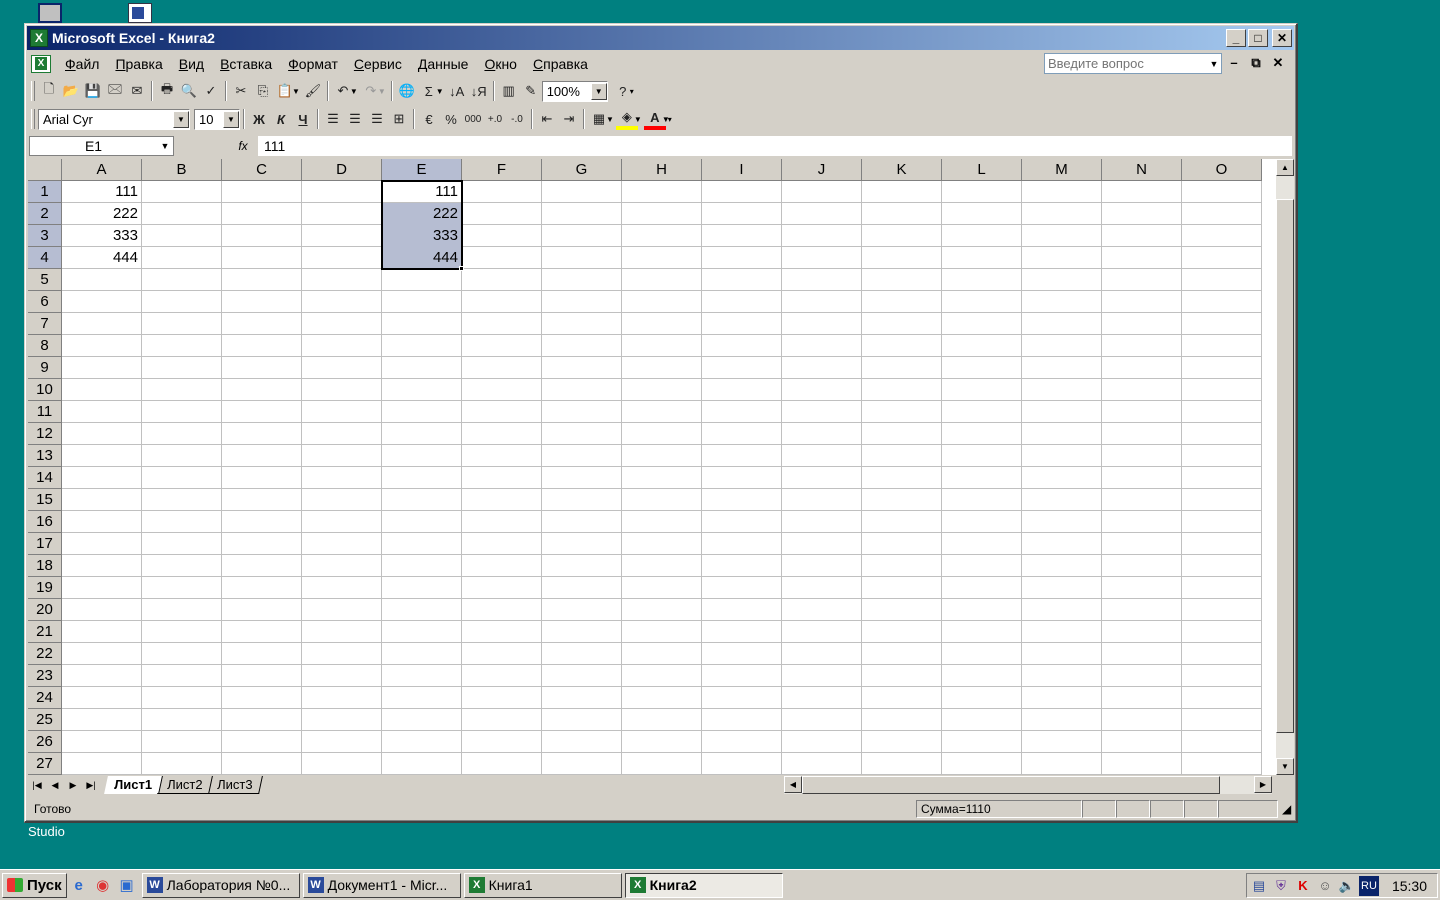 The image size is (1440, 900). I want to click on clock: 15:30, so click(1409, 886).